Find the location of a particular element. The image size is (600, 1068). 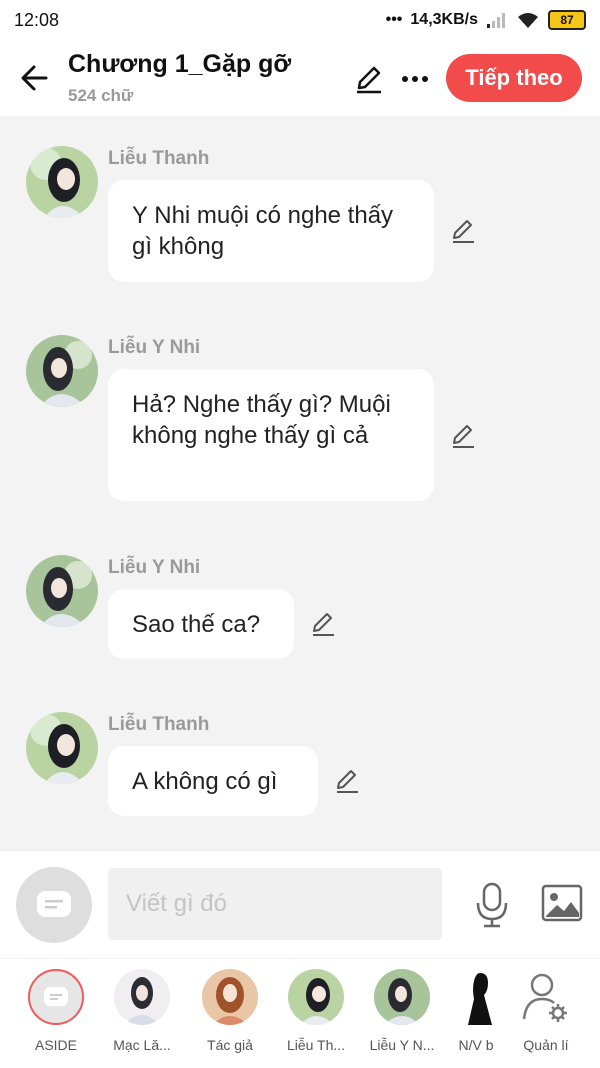

signal-icon is located at coordinates (496, 20).